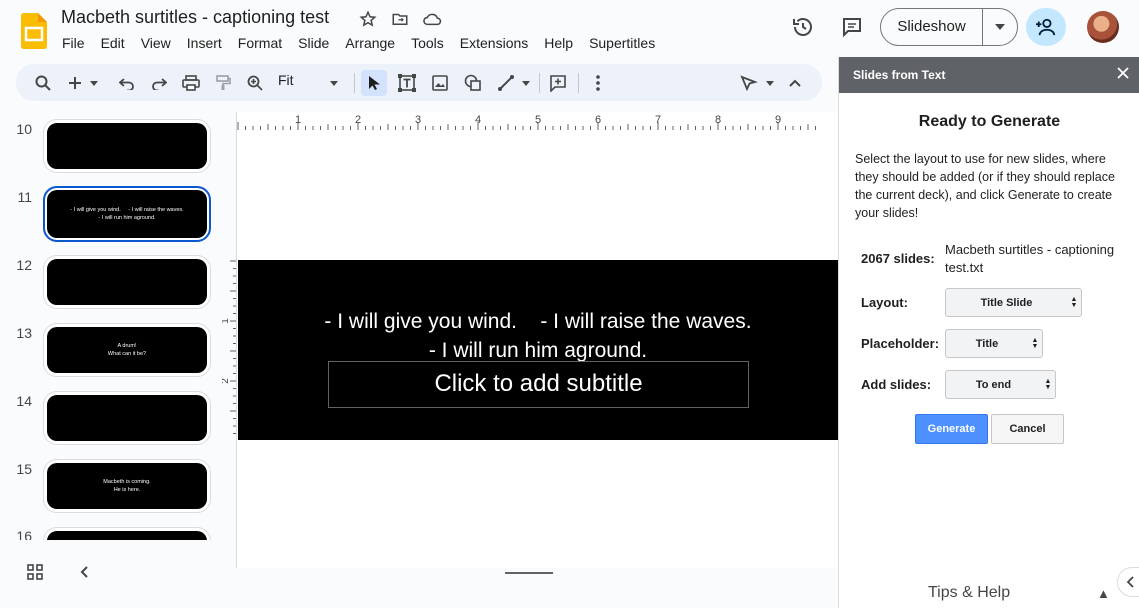 The width and height of the screenshot is (1139, 608). What do you see at coordinates (1074, 302) in the screenshot?
I see `select-arrows-icon: ▲ ▼` at bounding box center [1074, 302].